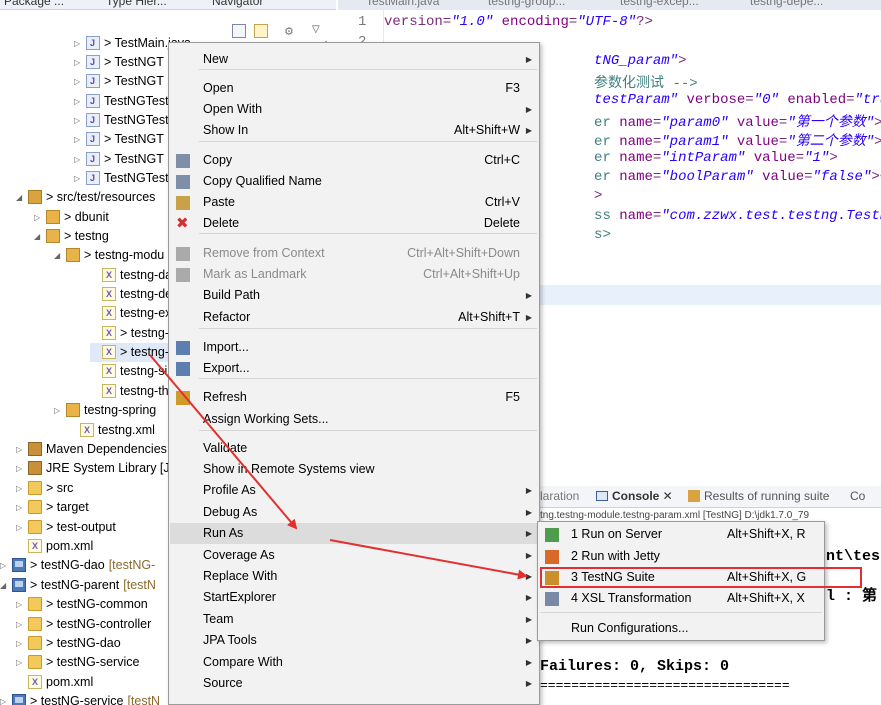 The height and width of the screenshot is (705, 881). What do you see at coordinates (111, 430) in the screenshot?
I see `tree-item: testng.xml` at bounding box center [111, 430].